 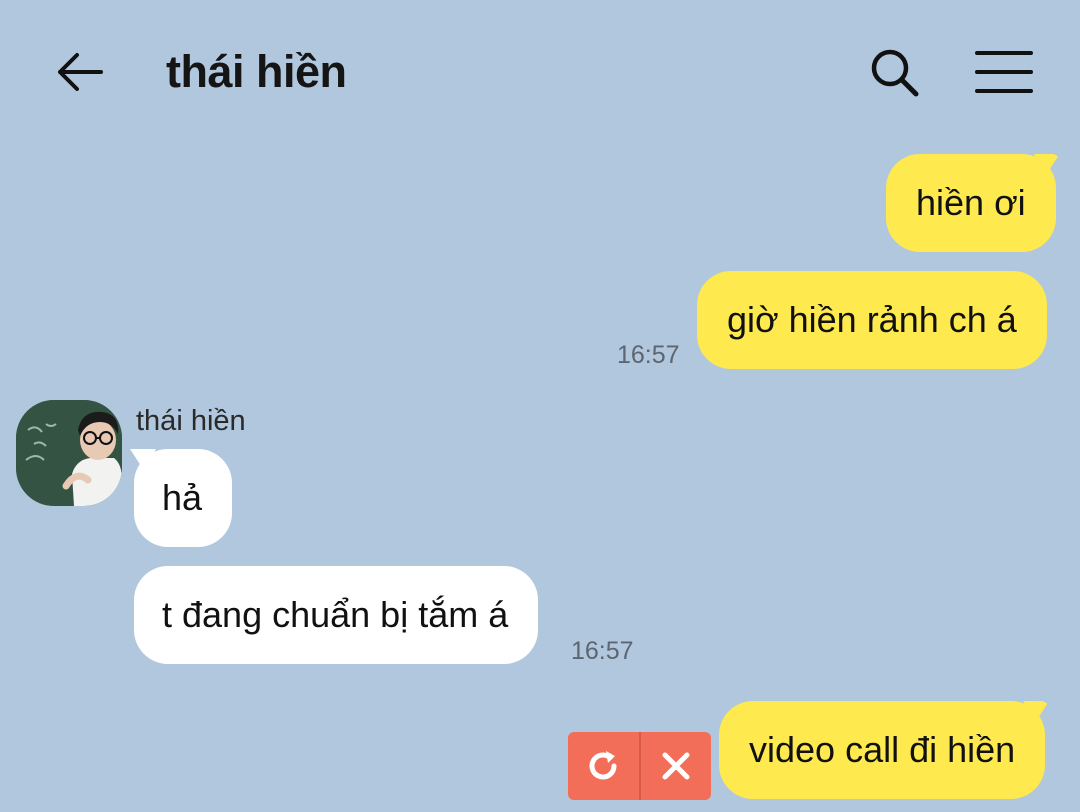 I want to click on message-text: giờ hiền rảnh ch á, so click(x=872, y=319).